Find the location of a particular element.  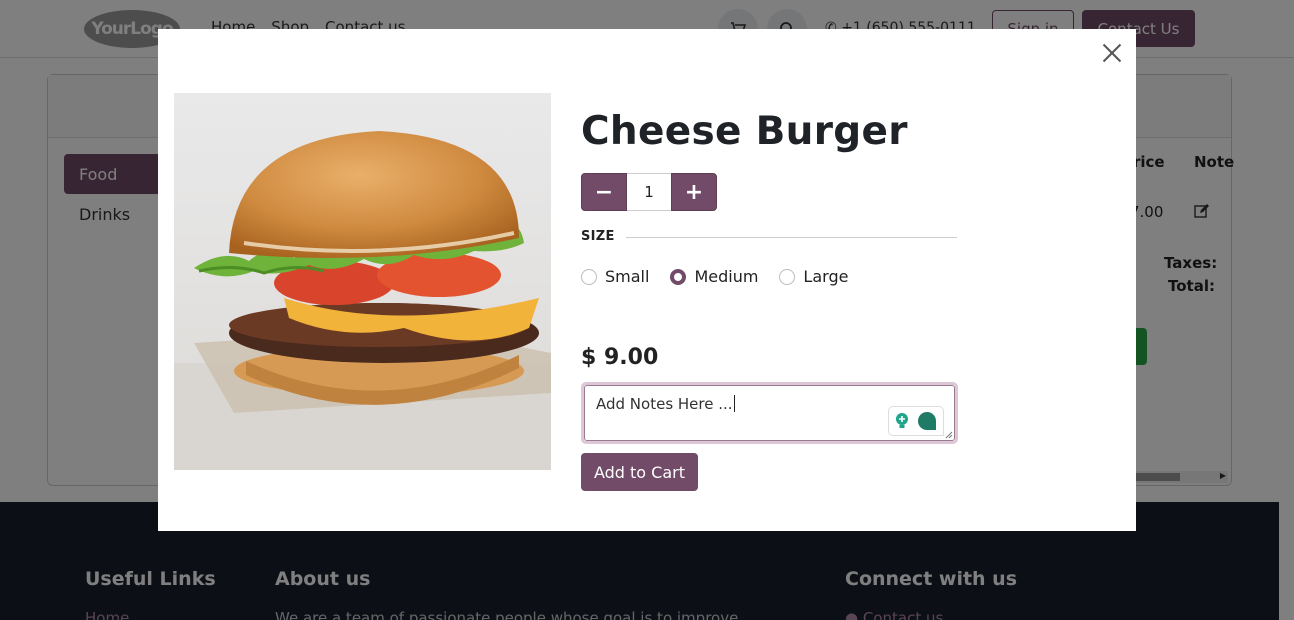

text-caret is located at coordinates (734, 403).